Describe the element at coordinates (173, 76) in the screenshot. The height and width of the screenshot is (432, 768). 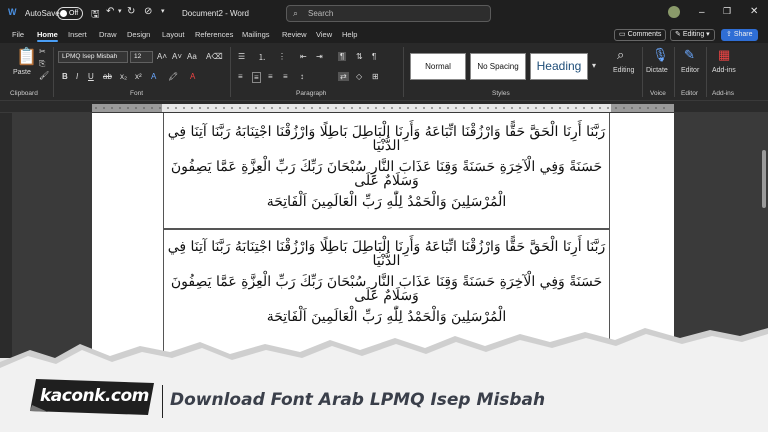
I see `highlight-icon: 🖍` at that location.